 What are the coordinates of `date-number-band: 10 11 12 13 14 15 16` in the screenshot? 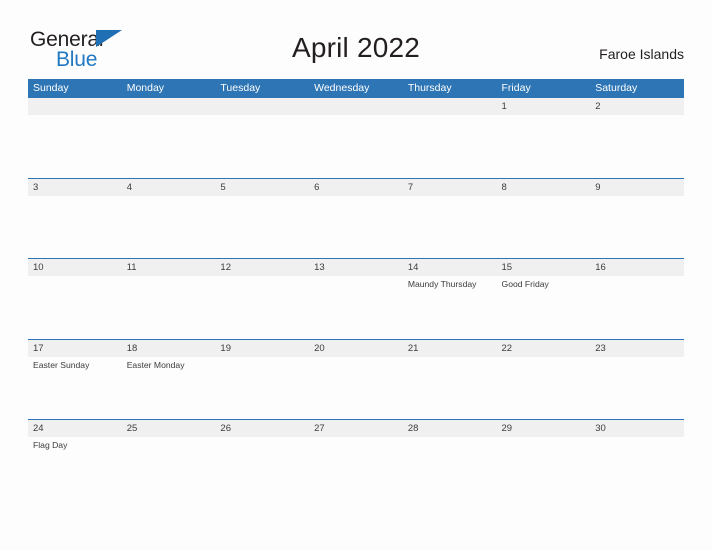 It's located at (356, 267).